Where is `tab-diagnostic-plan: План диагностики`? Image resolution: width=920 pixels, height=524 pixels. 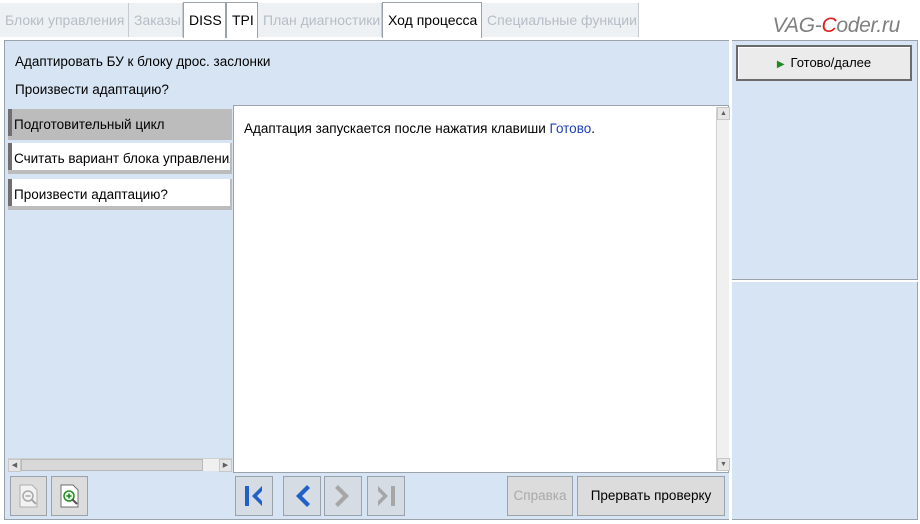
tab-diagnostic-plan: План диагностики is located at coordinates (320, 20).